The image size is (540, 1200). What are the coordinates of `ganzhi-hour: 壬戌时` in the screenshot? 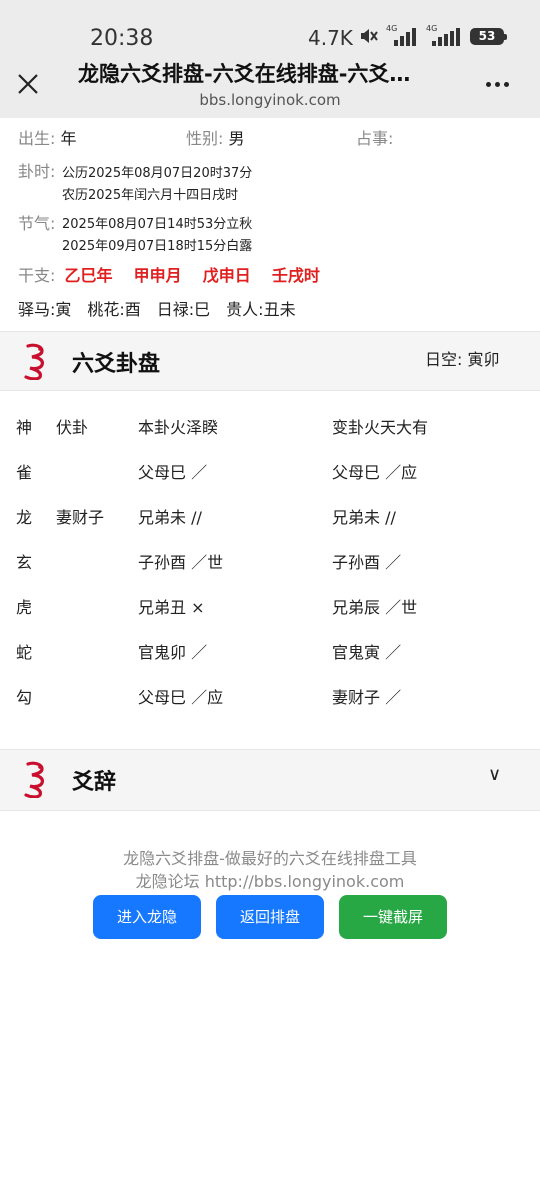 It's located at (295, 275).